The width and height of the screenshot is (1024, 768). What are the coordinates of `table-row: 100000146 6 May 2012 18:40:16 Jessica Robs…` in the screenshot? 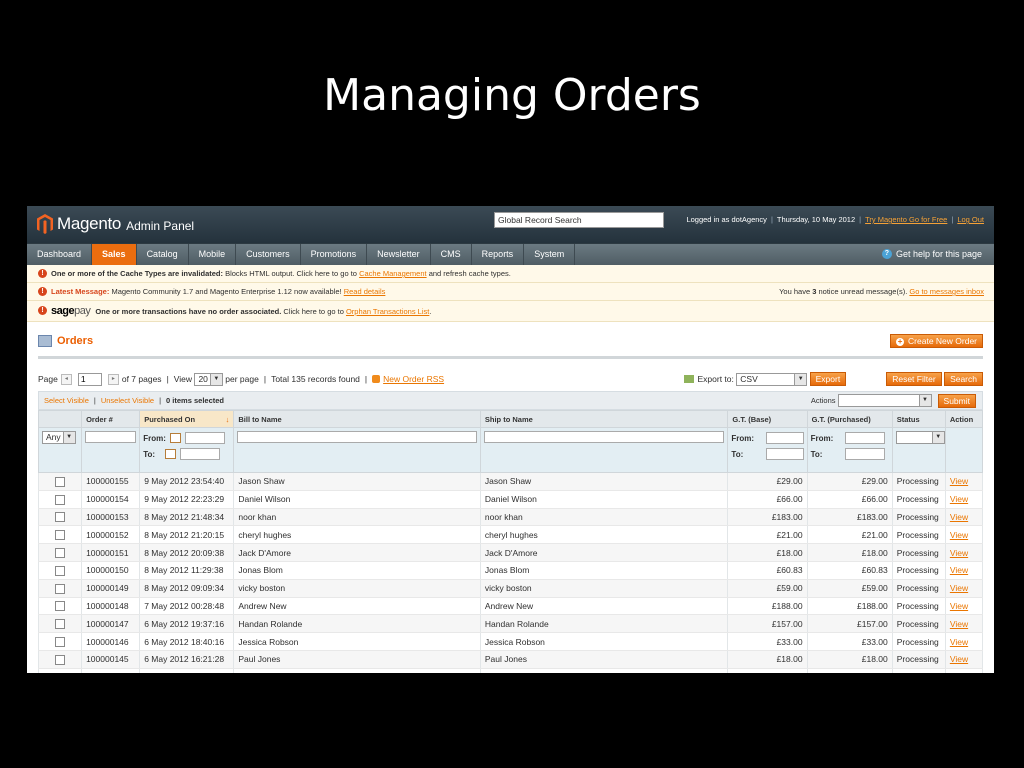 It's located at (510, 641).